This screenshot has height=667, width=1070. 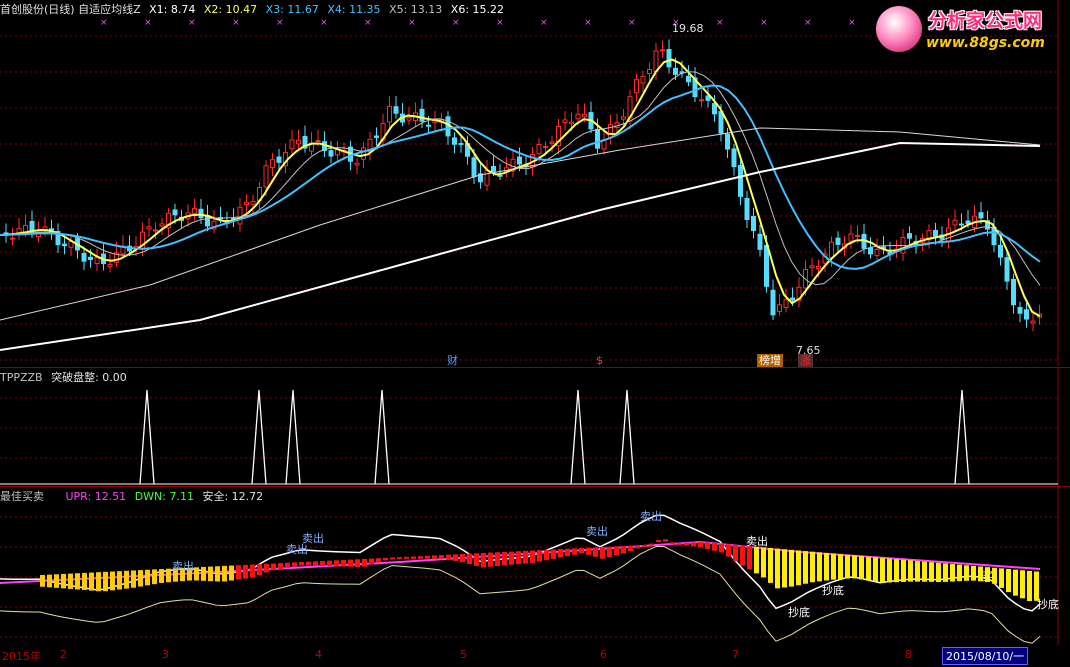 What do you see at coordinates (70, 9) in the screenshot?
I see `chart-title: 首创股份(日线) 自适应均线Z` at bounding box center [70, 9].